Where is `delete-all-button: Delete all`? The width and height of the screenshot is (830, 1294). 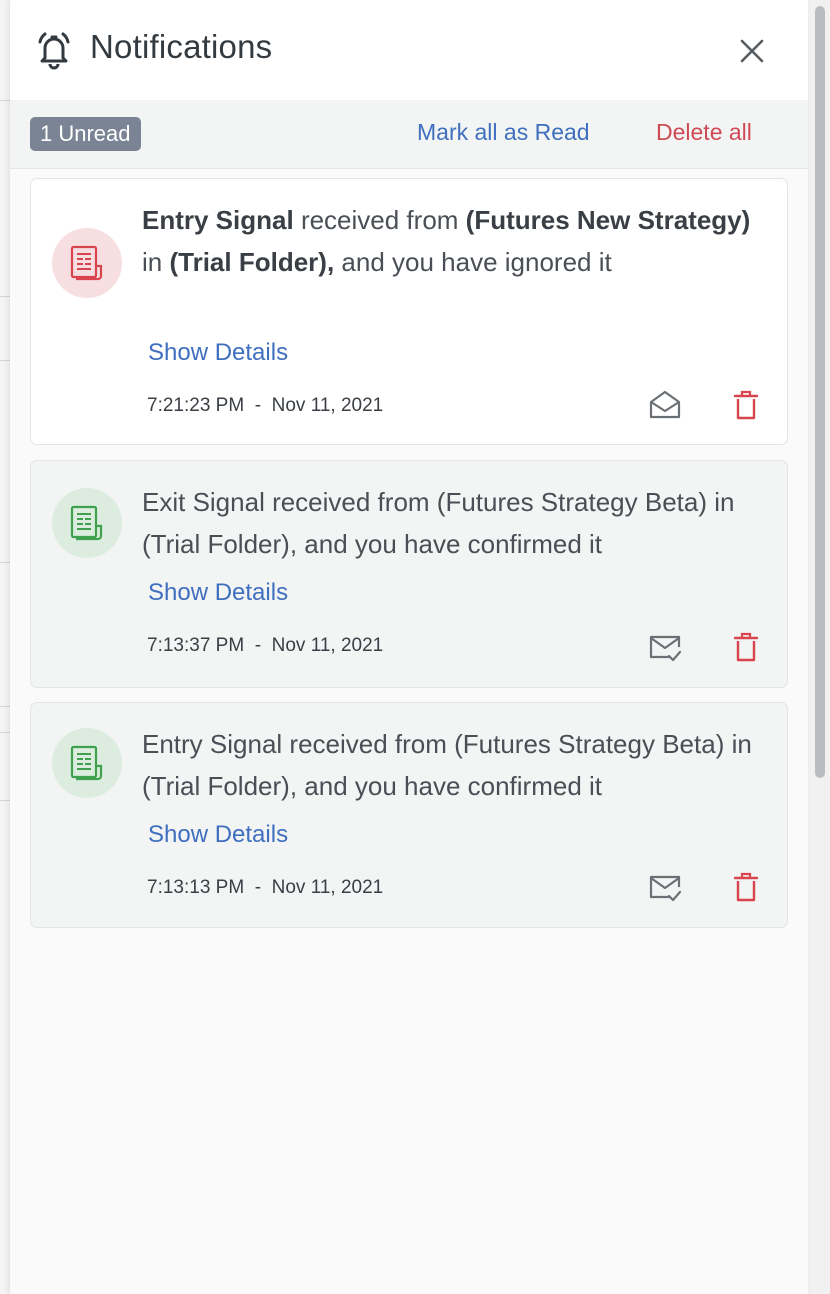 delete-all-button: Delete all is located at coordinates (704, 132).